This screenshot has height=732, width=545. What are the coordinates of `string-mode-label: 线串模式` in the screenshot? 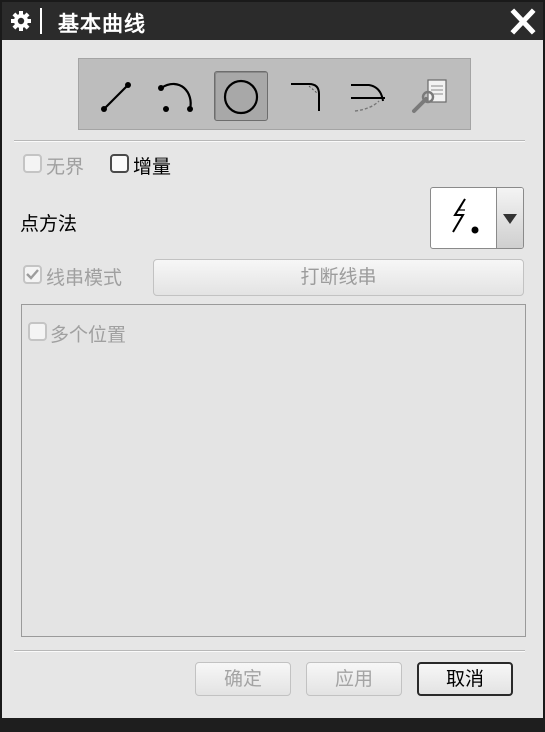 It's located at (84, 278).